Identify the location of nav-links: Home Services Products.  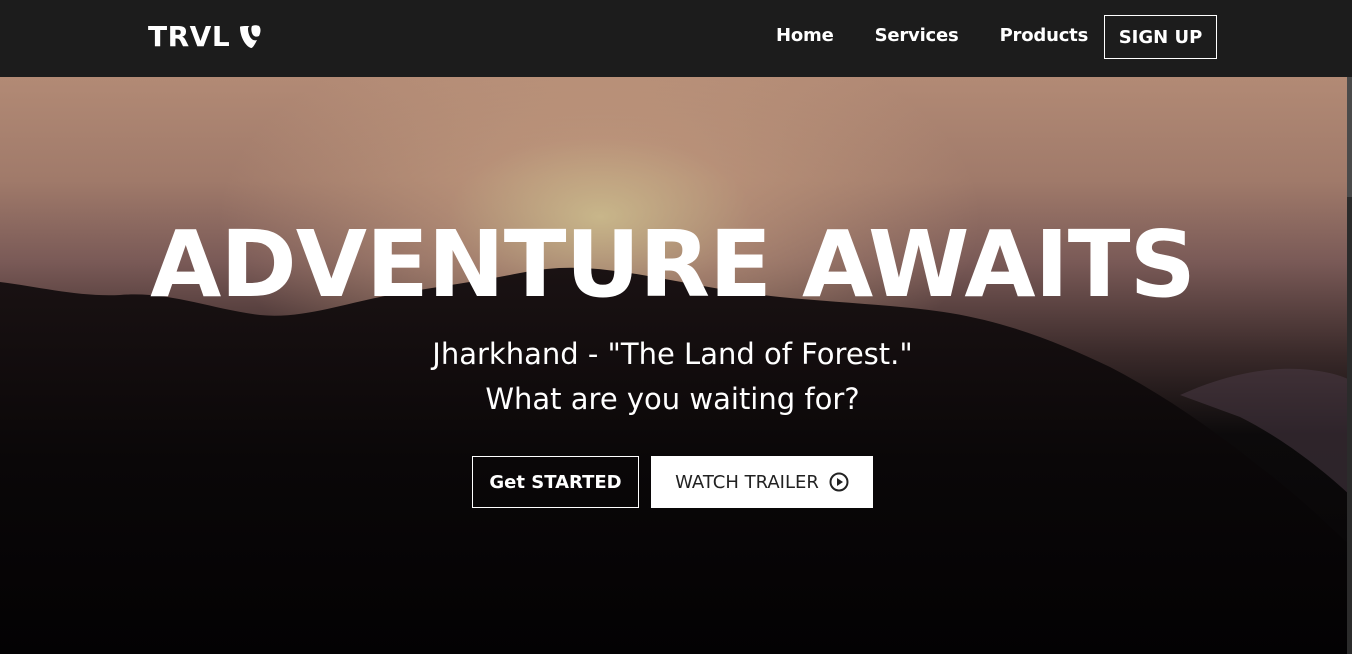
(932, 35).